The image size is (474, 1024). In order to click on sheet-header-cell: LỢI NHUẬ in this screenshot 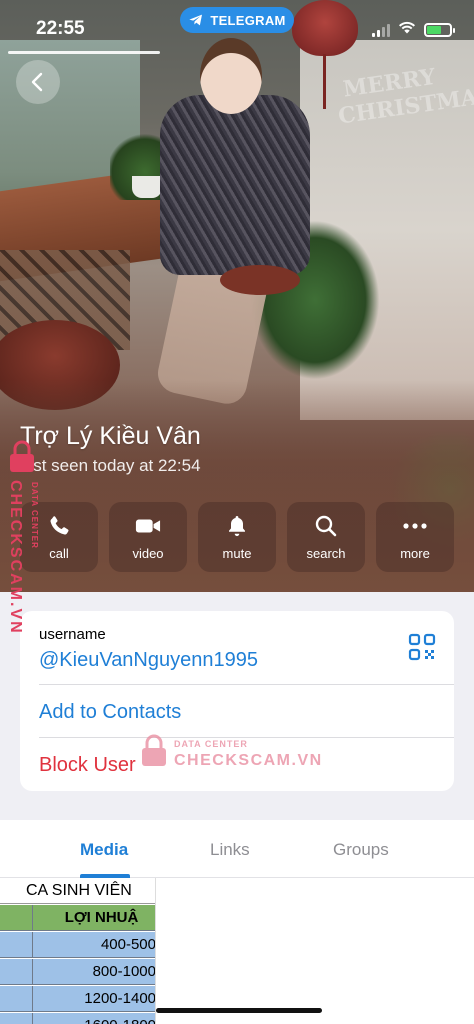, I will do `click(94, 917)`.